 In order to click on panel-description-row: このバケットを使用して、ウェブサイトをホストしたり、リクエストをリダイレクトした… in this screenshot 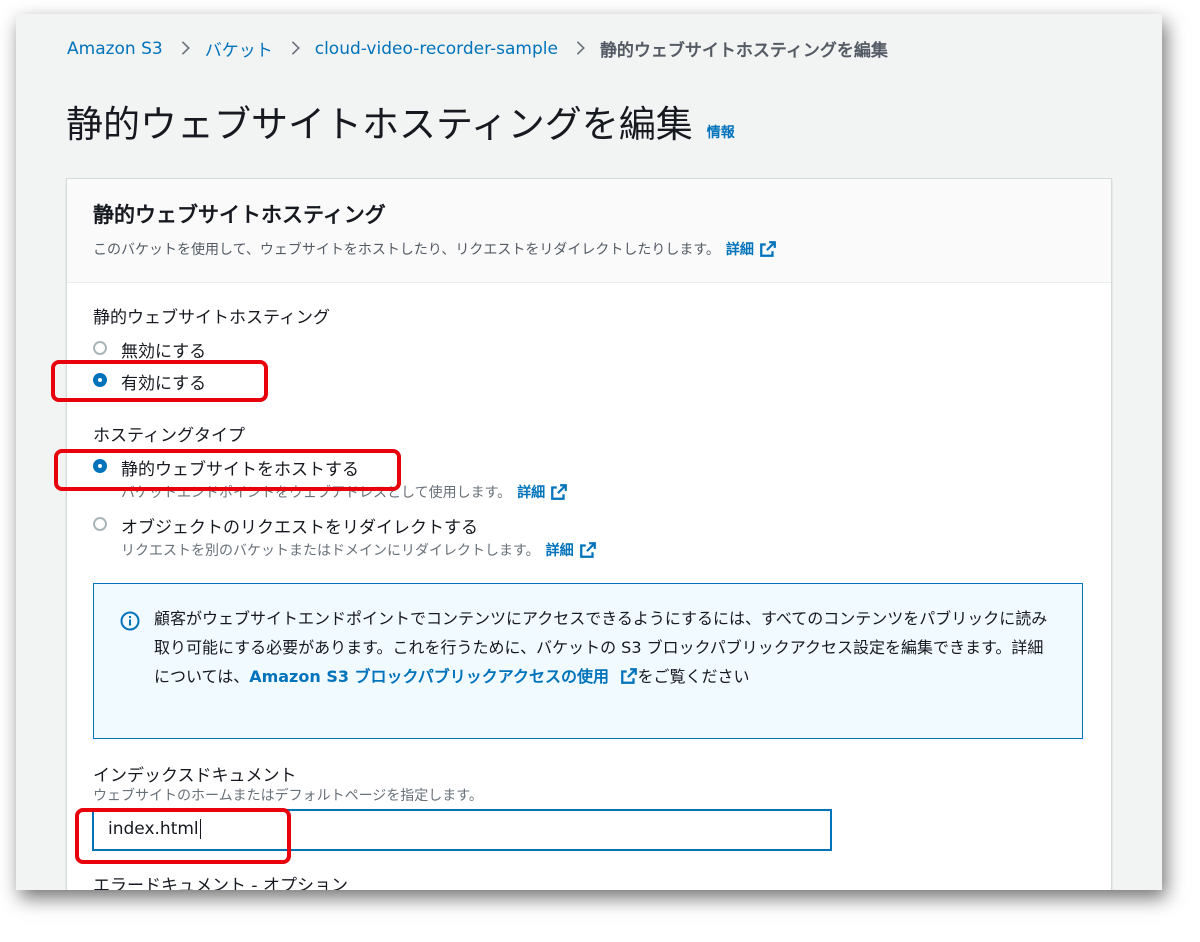, I will do `click(602, 249)`.